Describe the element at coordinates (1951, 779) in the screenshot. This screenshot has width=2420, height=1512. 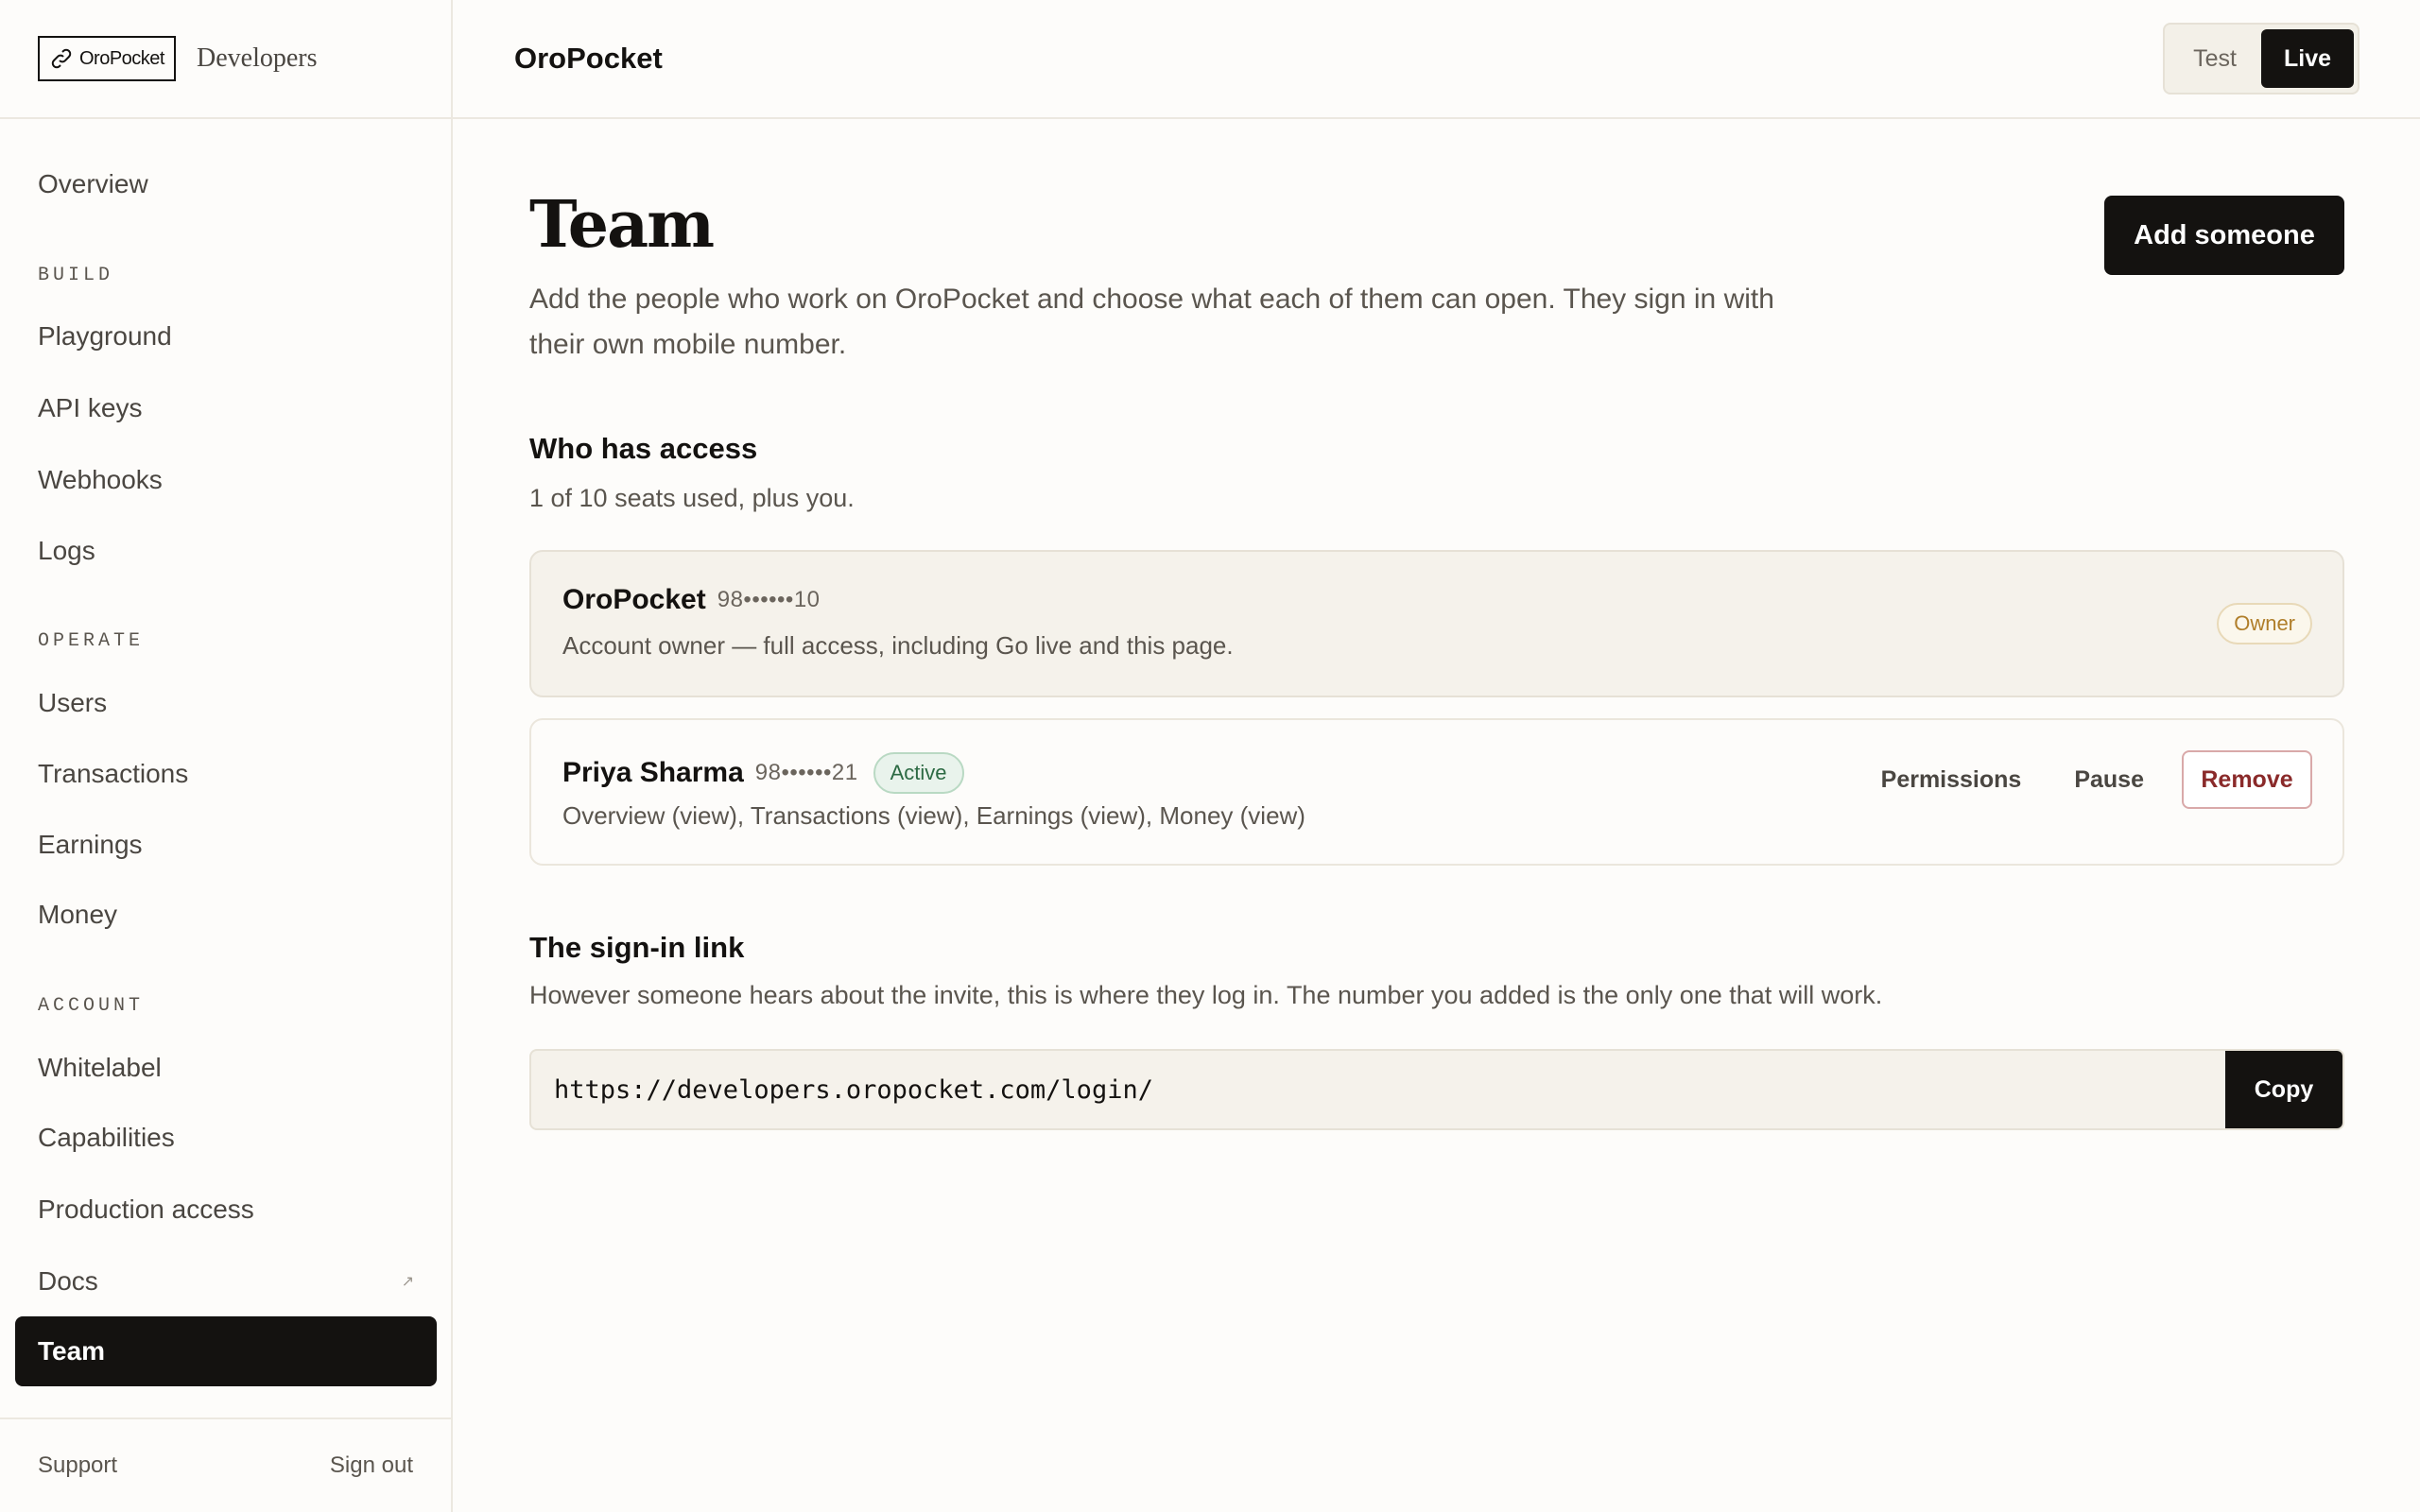
I see `permissions-button: Permissions` at that location.